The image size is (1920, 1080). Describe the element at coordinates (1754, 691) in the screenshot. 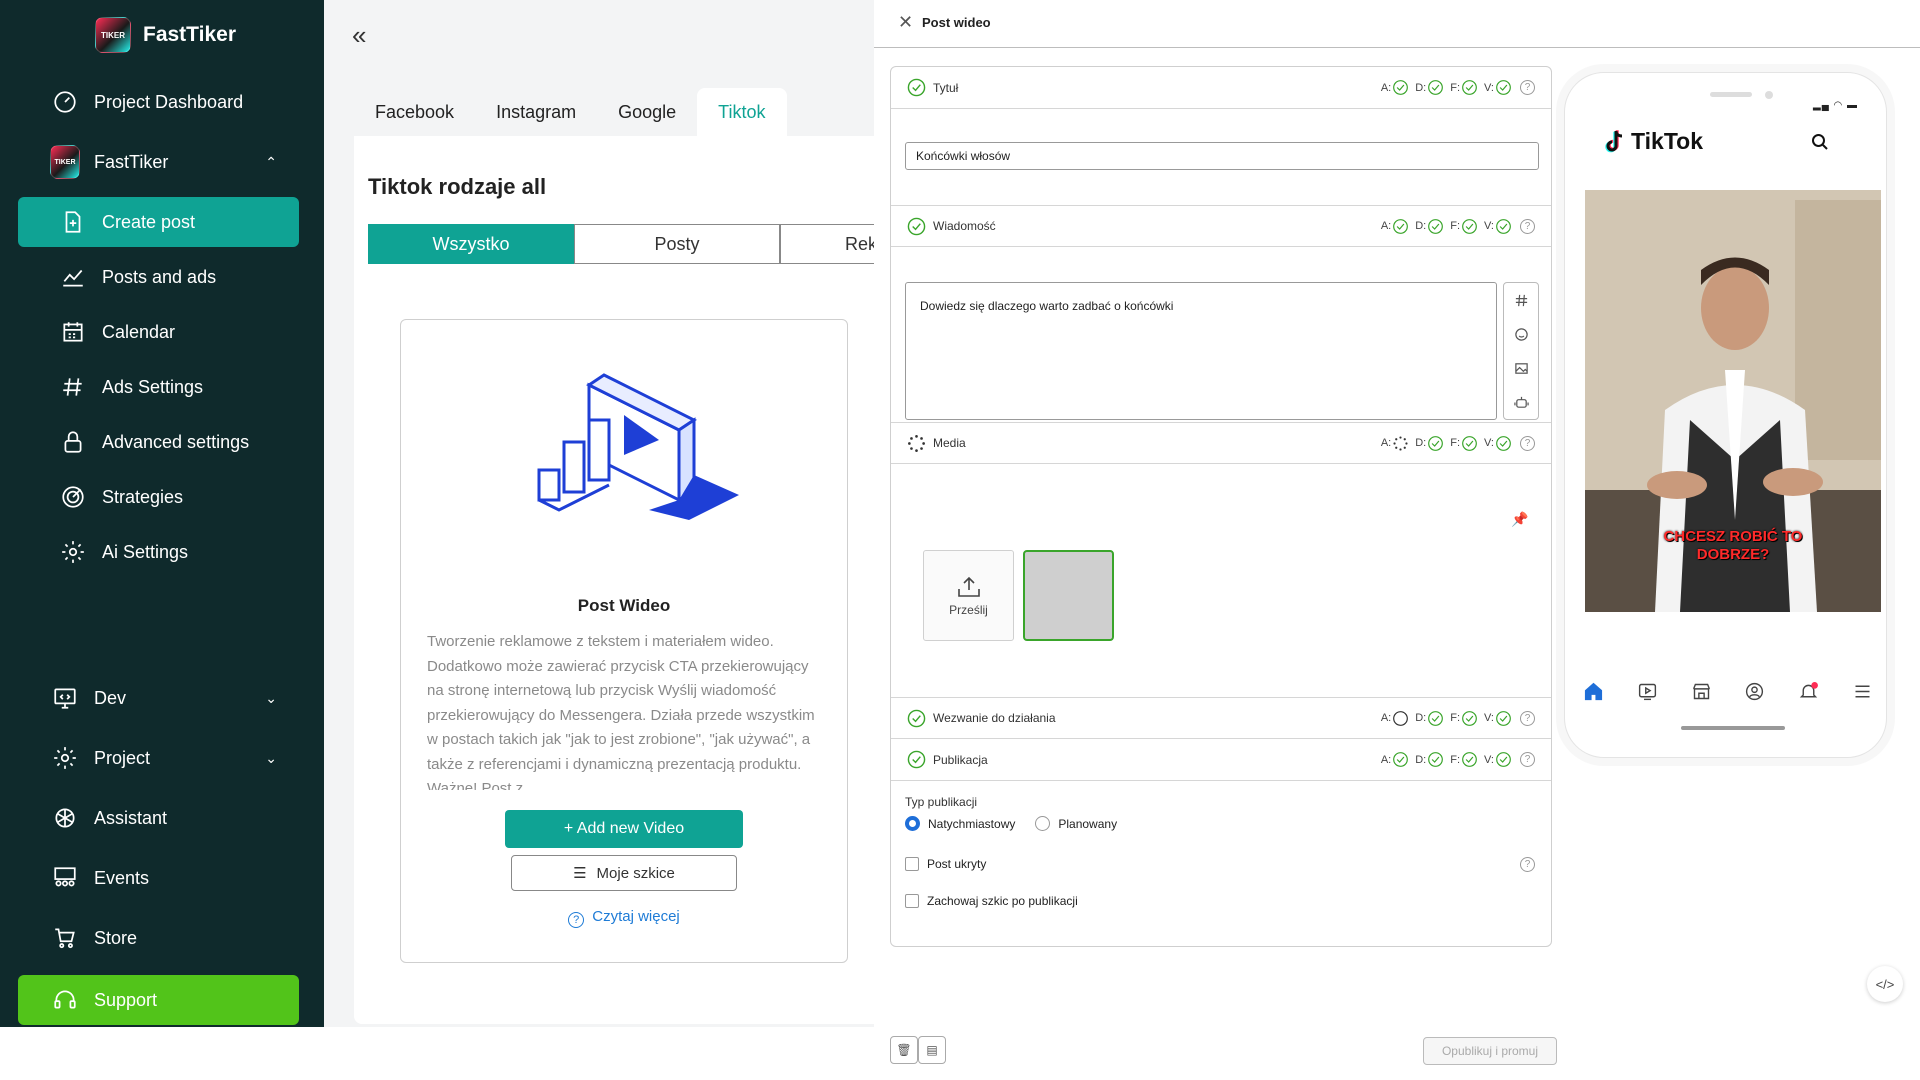

I see `groups-icon` at that location.